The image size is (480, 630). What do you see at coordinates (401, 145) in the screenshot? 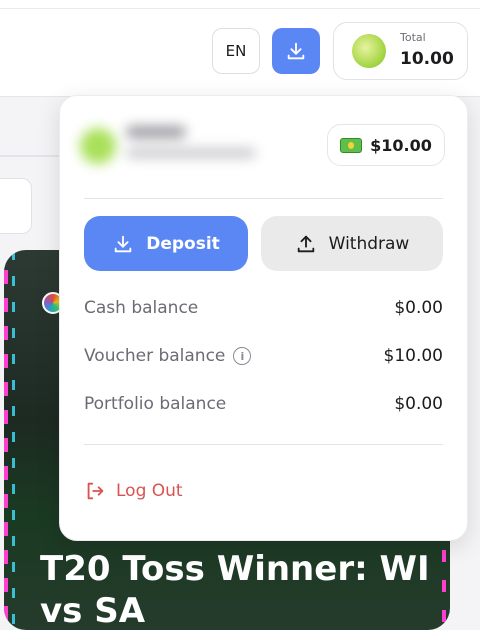
I see `balance-chip-amount: $10.00` at bounding box center [401, 145].